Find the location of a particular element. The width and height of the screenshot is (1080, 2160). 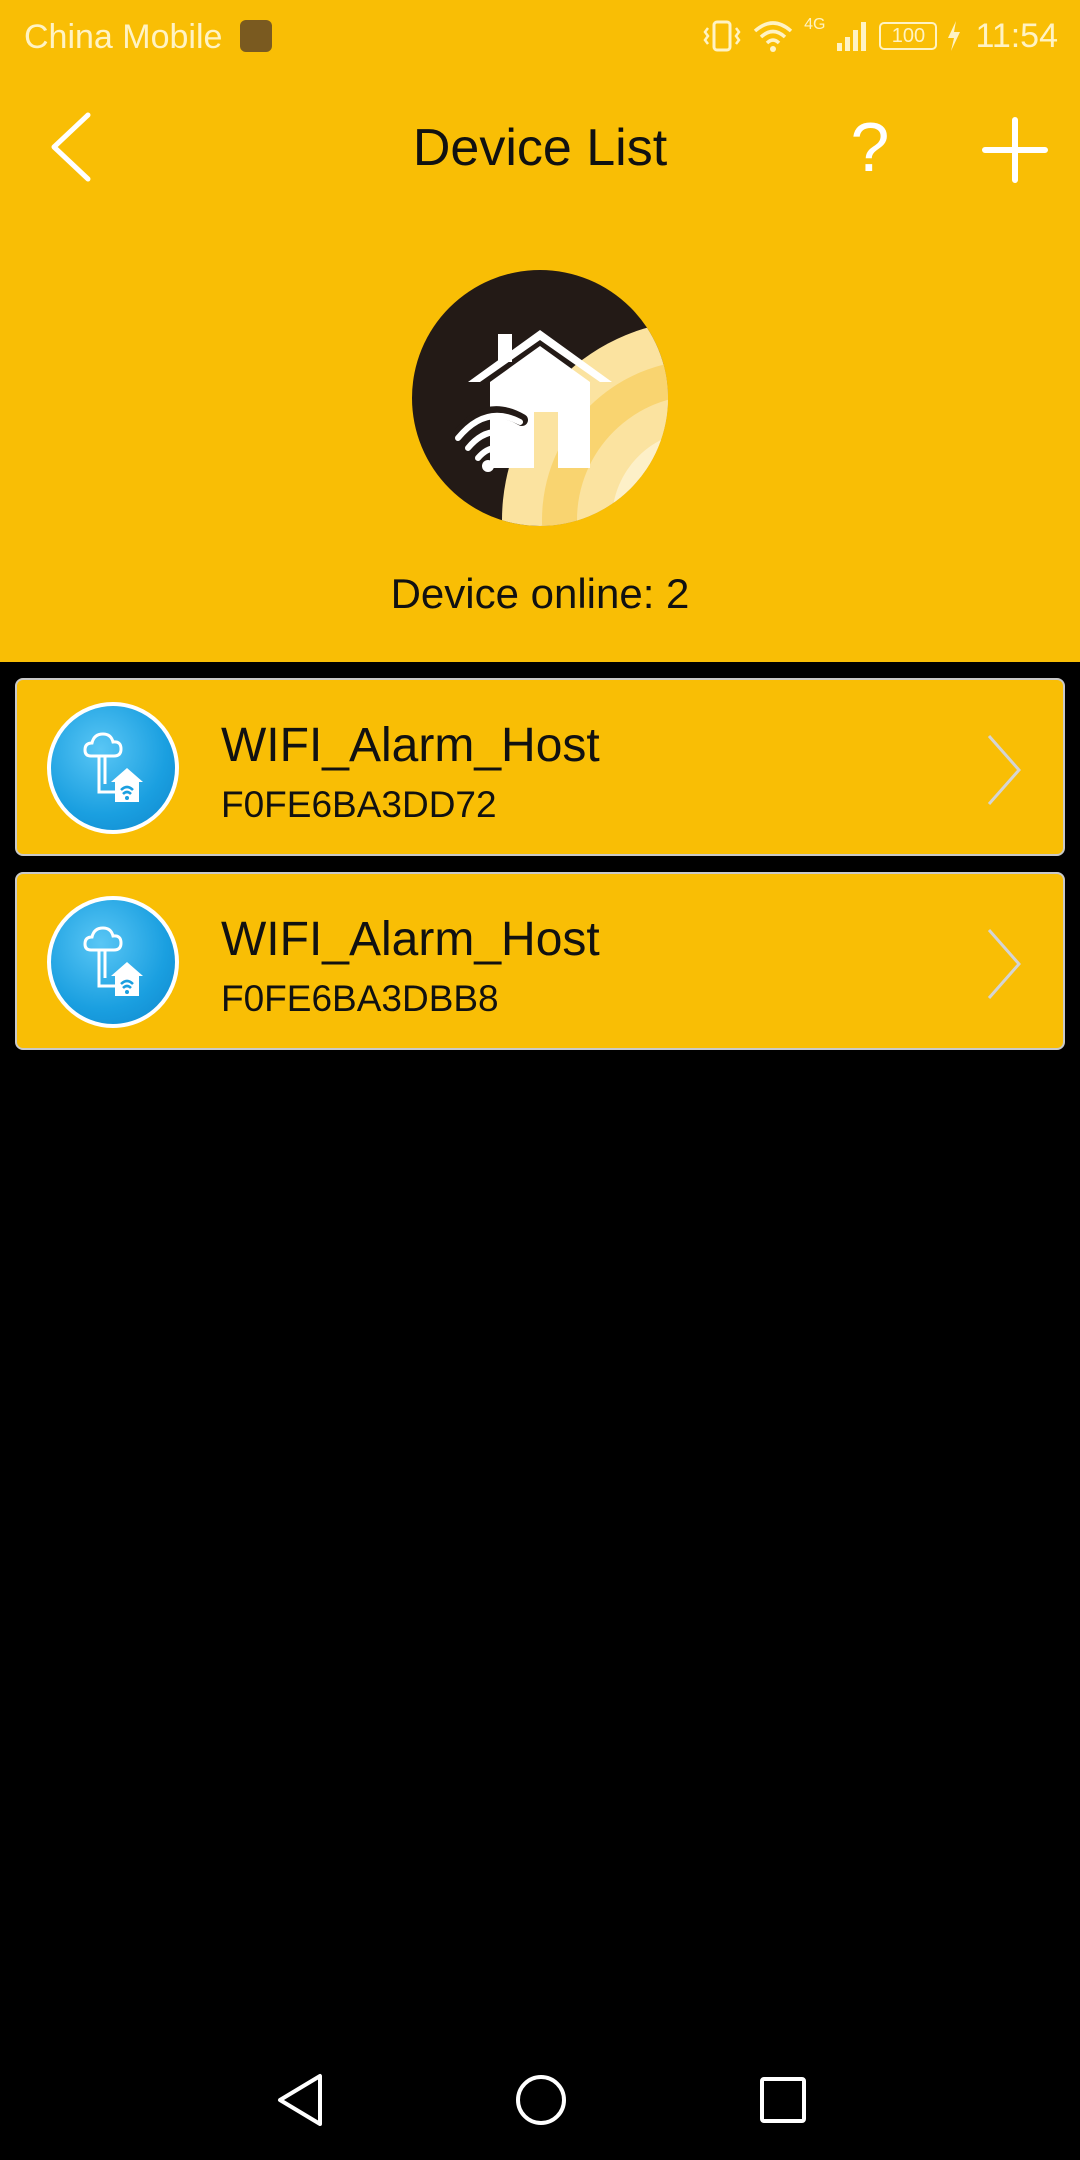

question-icon: ? is located at coordinates (870, 147).